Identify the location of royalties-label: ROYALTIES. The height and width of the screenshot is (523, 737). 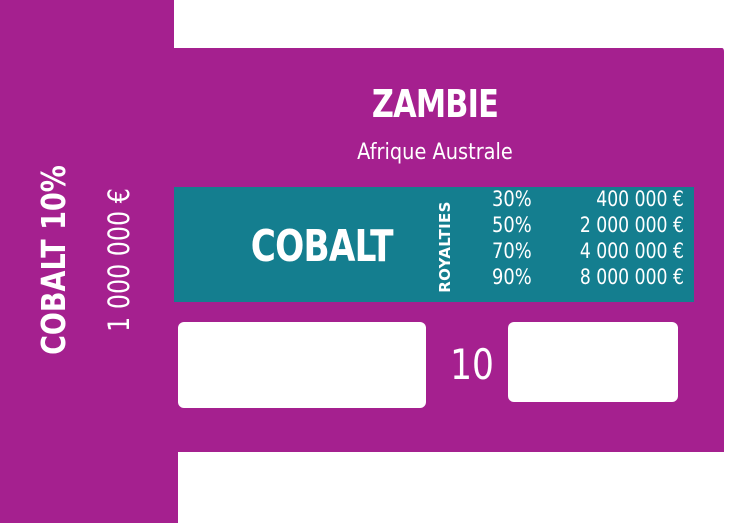
(445, 247).